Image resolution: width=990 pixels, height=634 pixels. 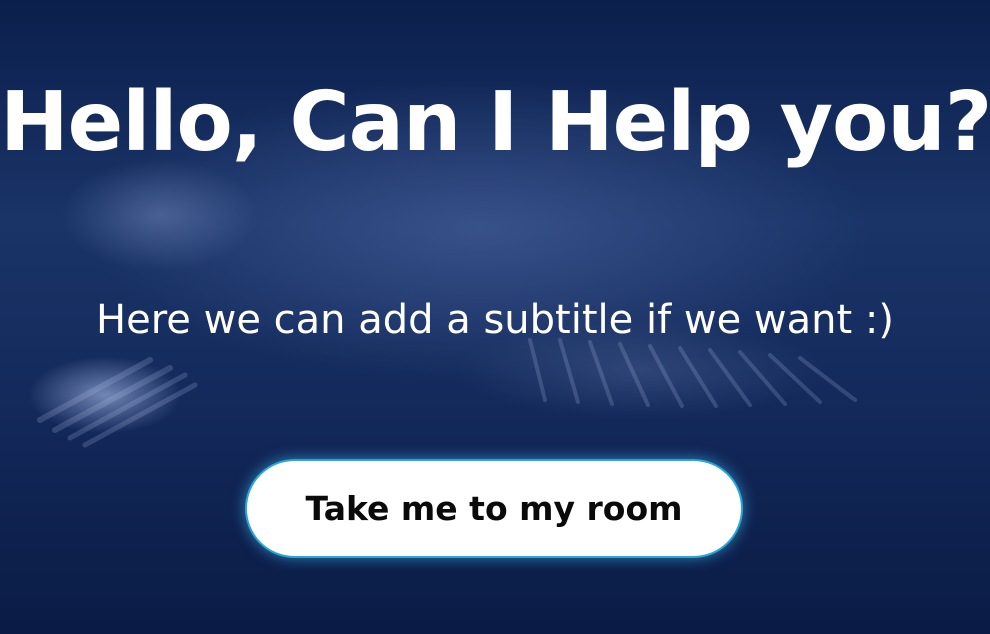 I want to click on button-label: Take me to my room, so click(x=494, y=508).